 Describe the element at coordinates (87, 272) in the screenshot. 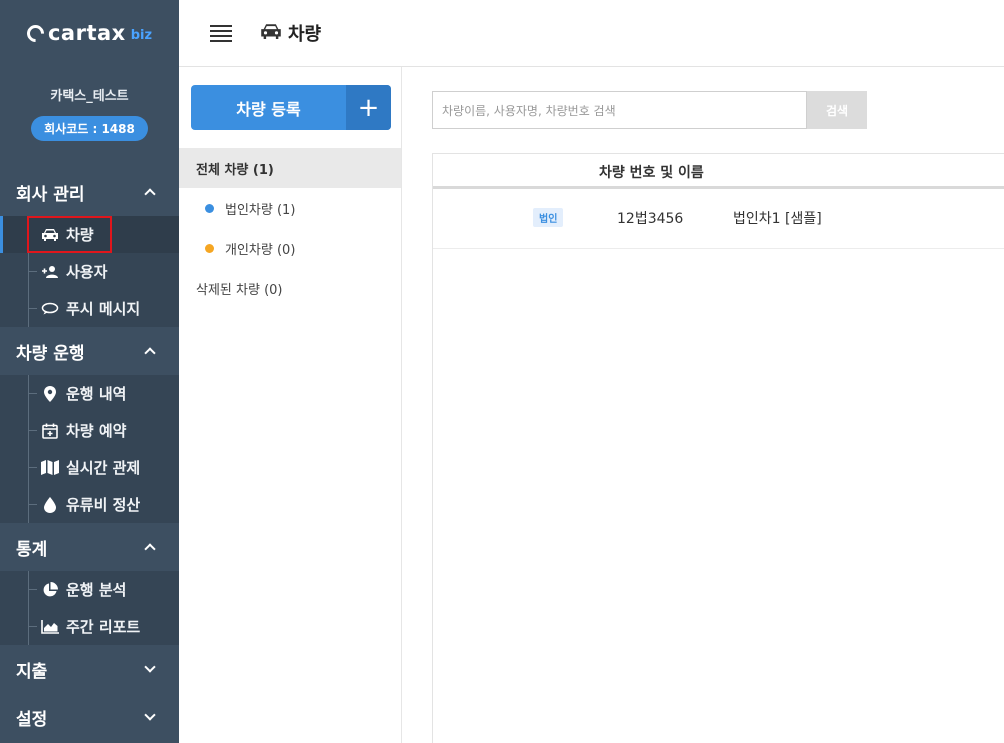

I see `sidebar-item-label: 사용자` at that location.